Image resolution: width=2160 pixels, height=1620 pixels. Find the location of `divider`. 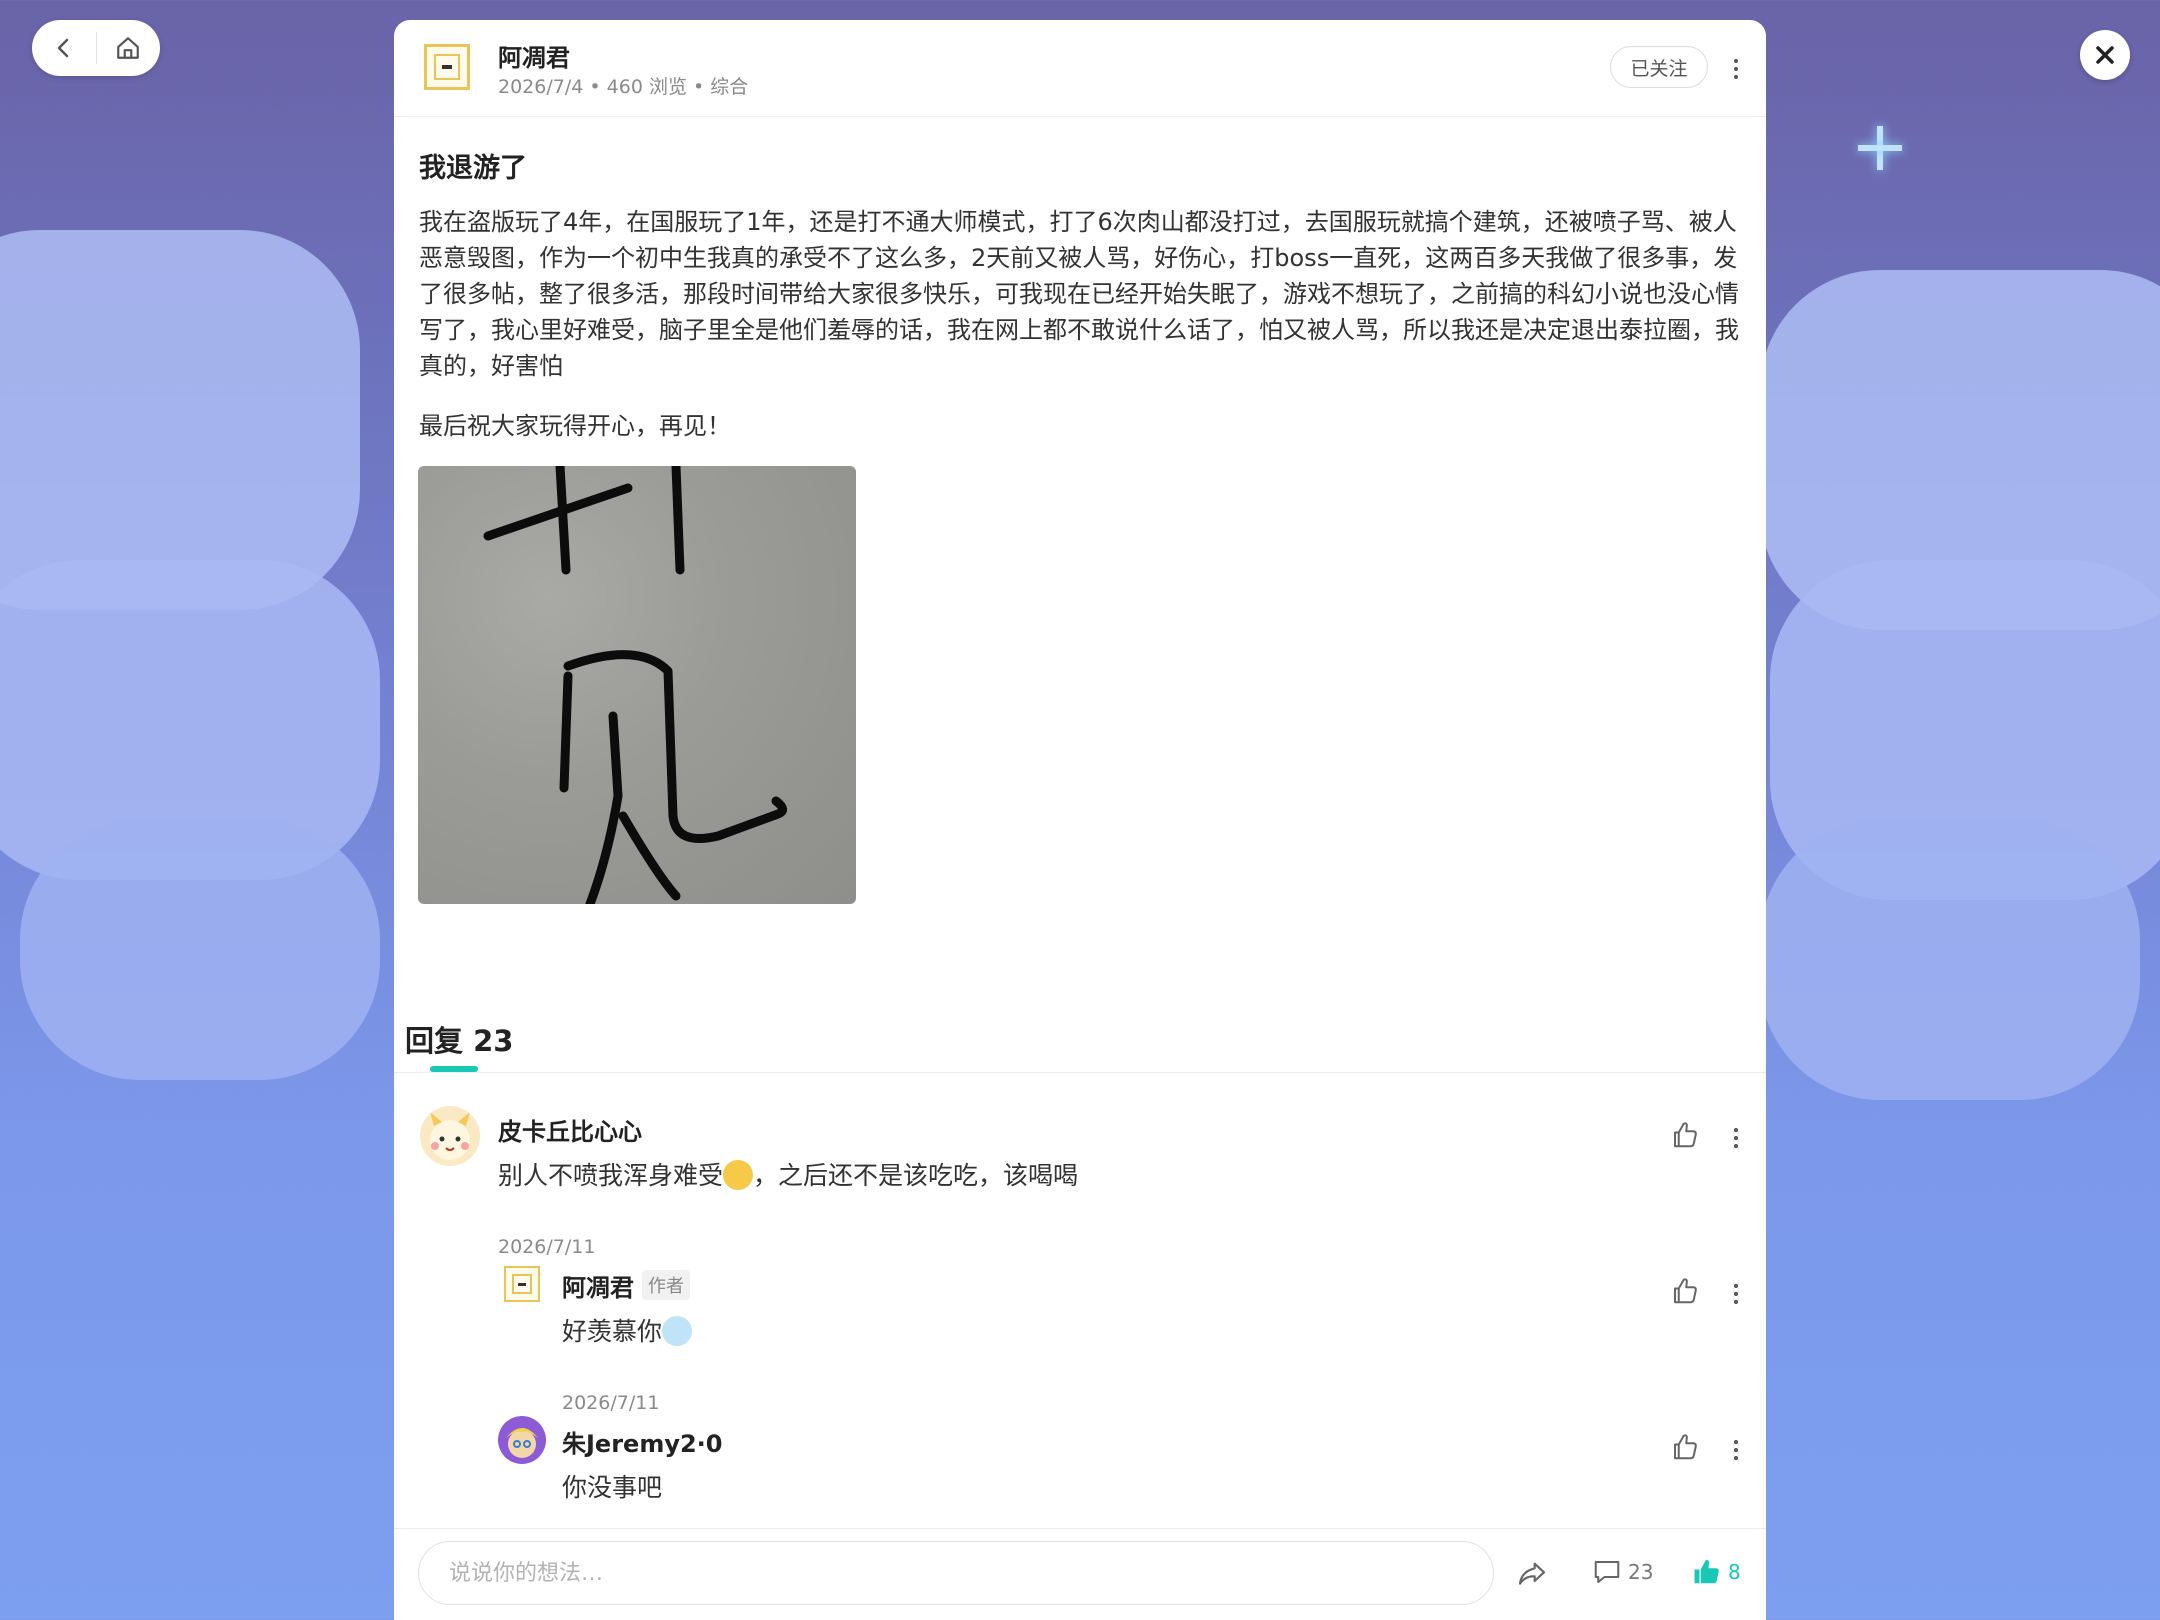

divider is located at coordinates (1080, 1072).